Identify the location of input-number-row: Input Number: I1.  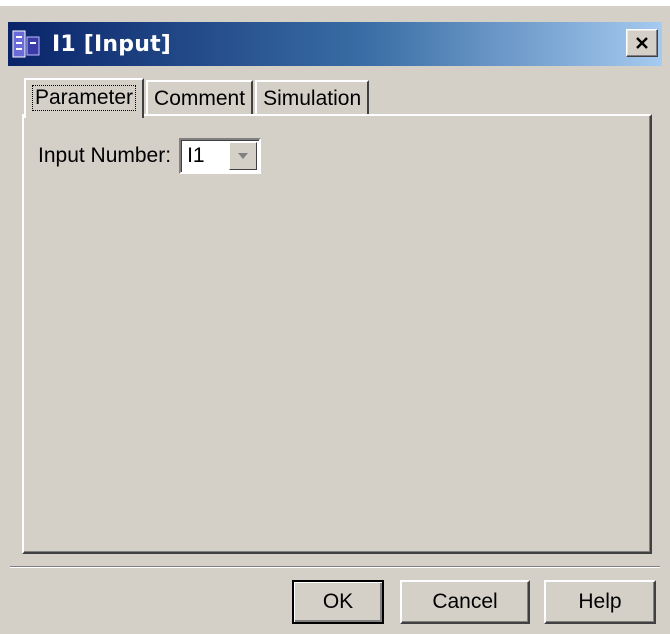
(150, 156).